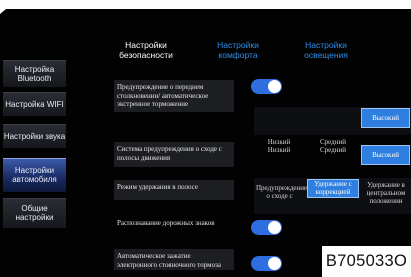 This screenshot has width=411, height=277. I want to click on lane-departure-option-high: Высокий, so click(385, 155).